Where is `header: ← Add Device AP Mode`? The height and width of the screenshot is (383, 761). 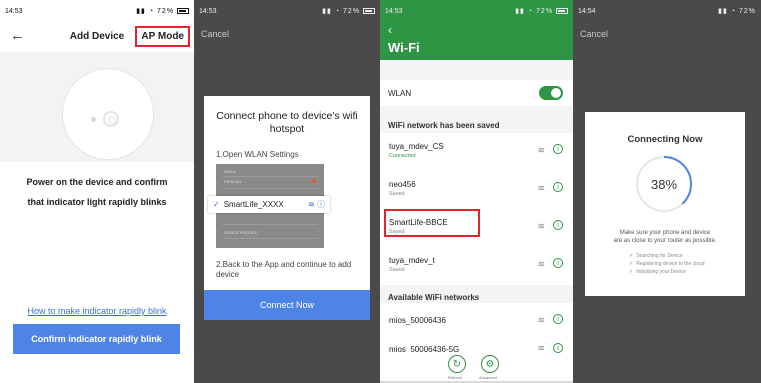 header: ← Add Device AP Mode is located at coordinates (97, 37).